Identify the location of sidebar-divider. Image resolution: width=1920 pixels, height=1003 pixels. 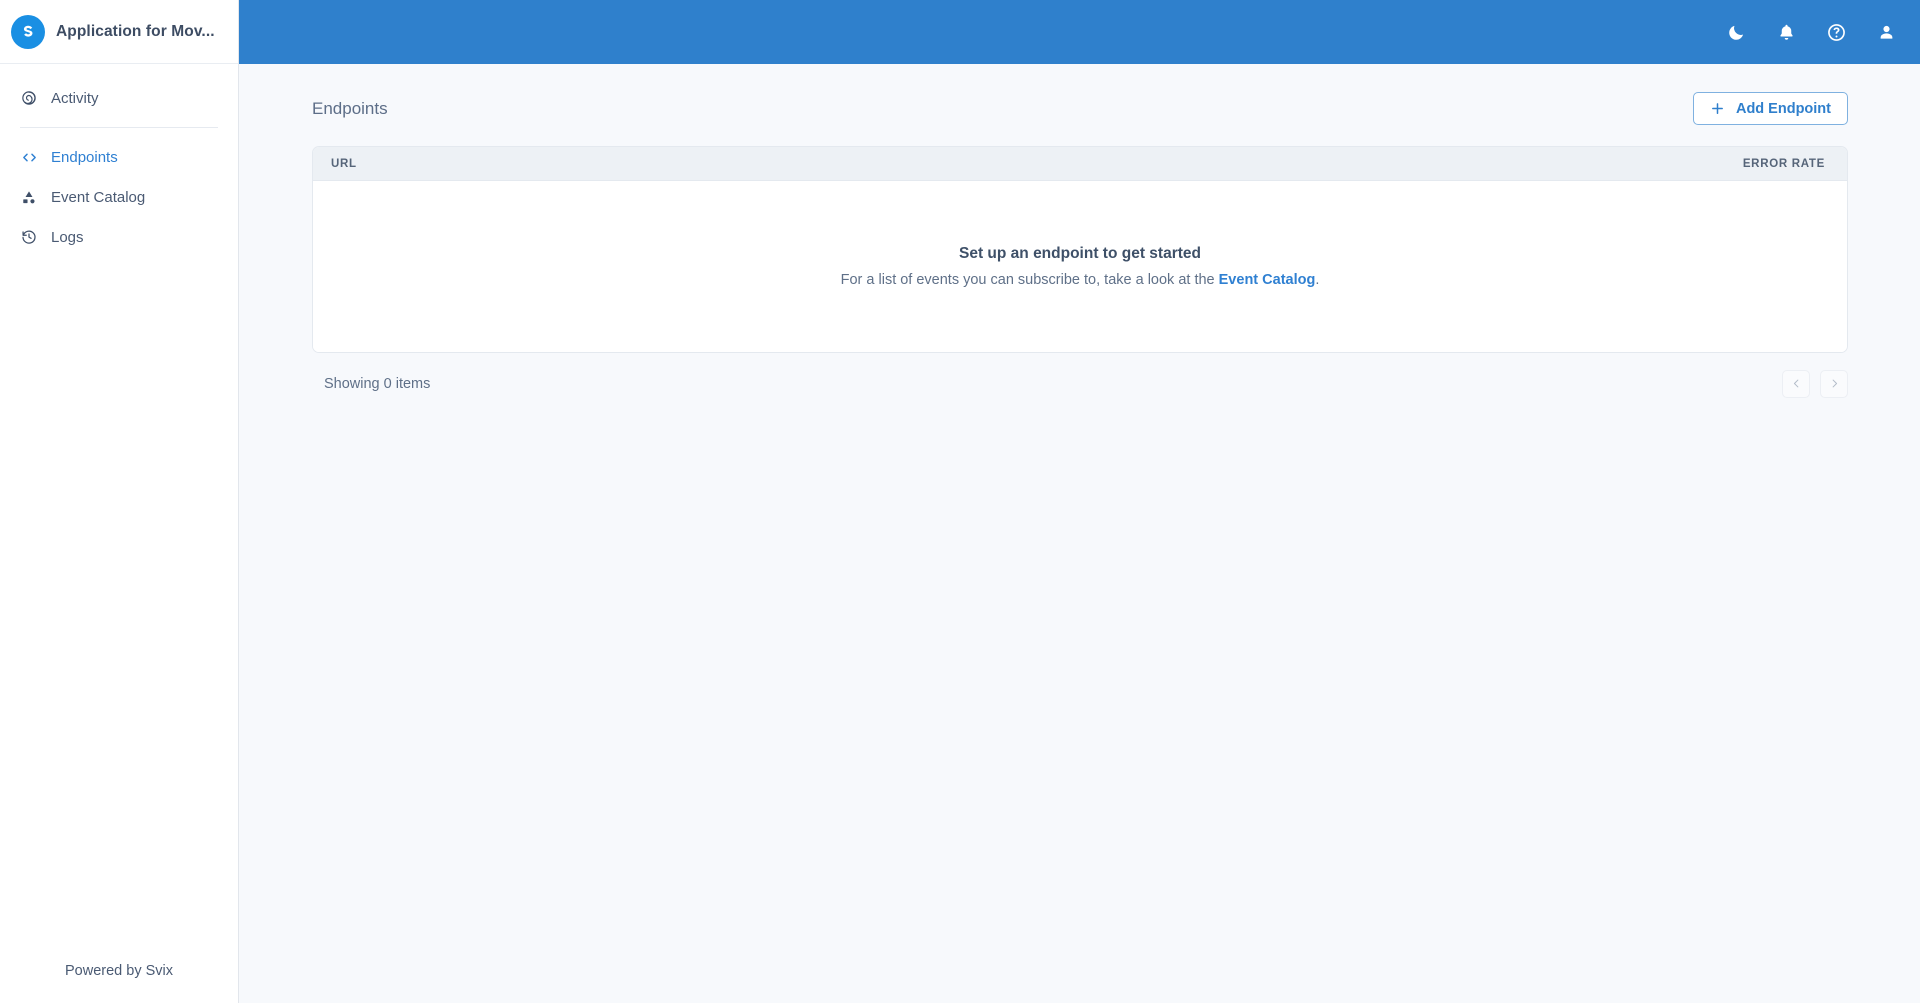
(119, 127).